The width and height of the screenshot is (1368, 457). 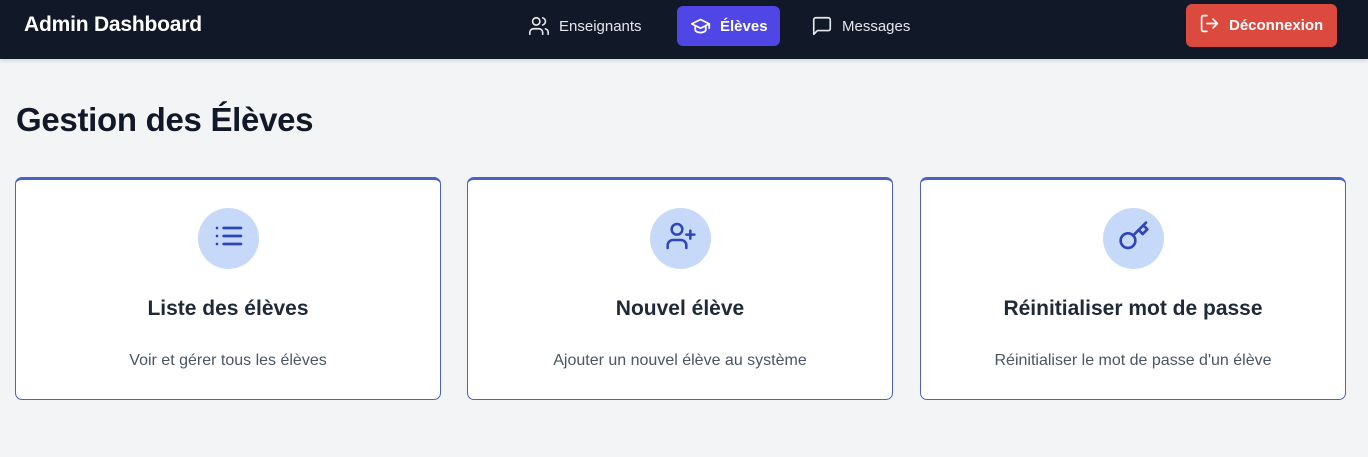 I want to click on nav-label-students: Élèves, so click(x=744, y=26).